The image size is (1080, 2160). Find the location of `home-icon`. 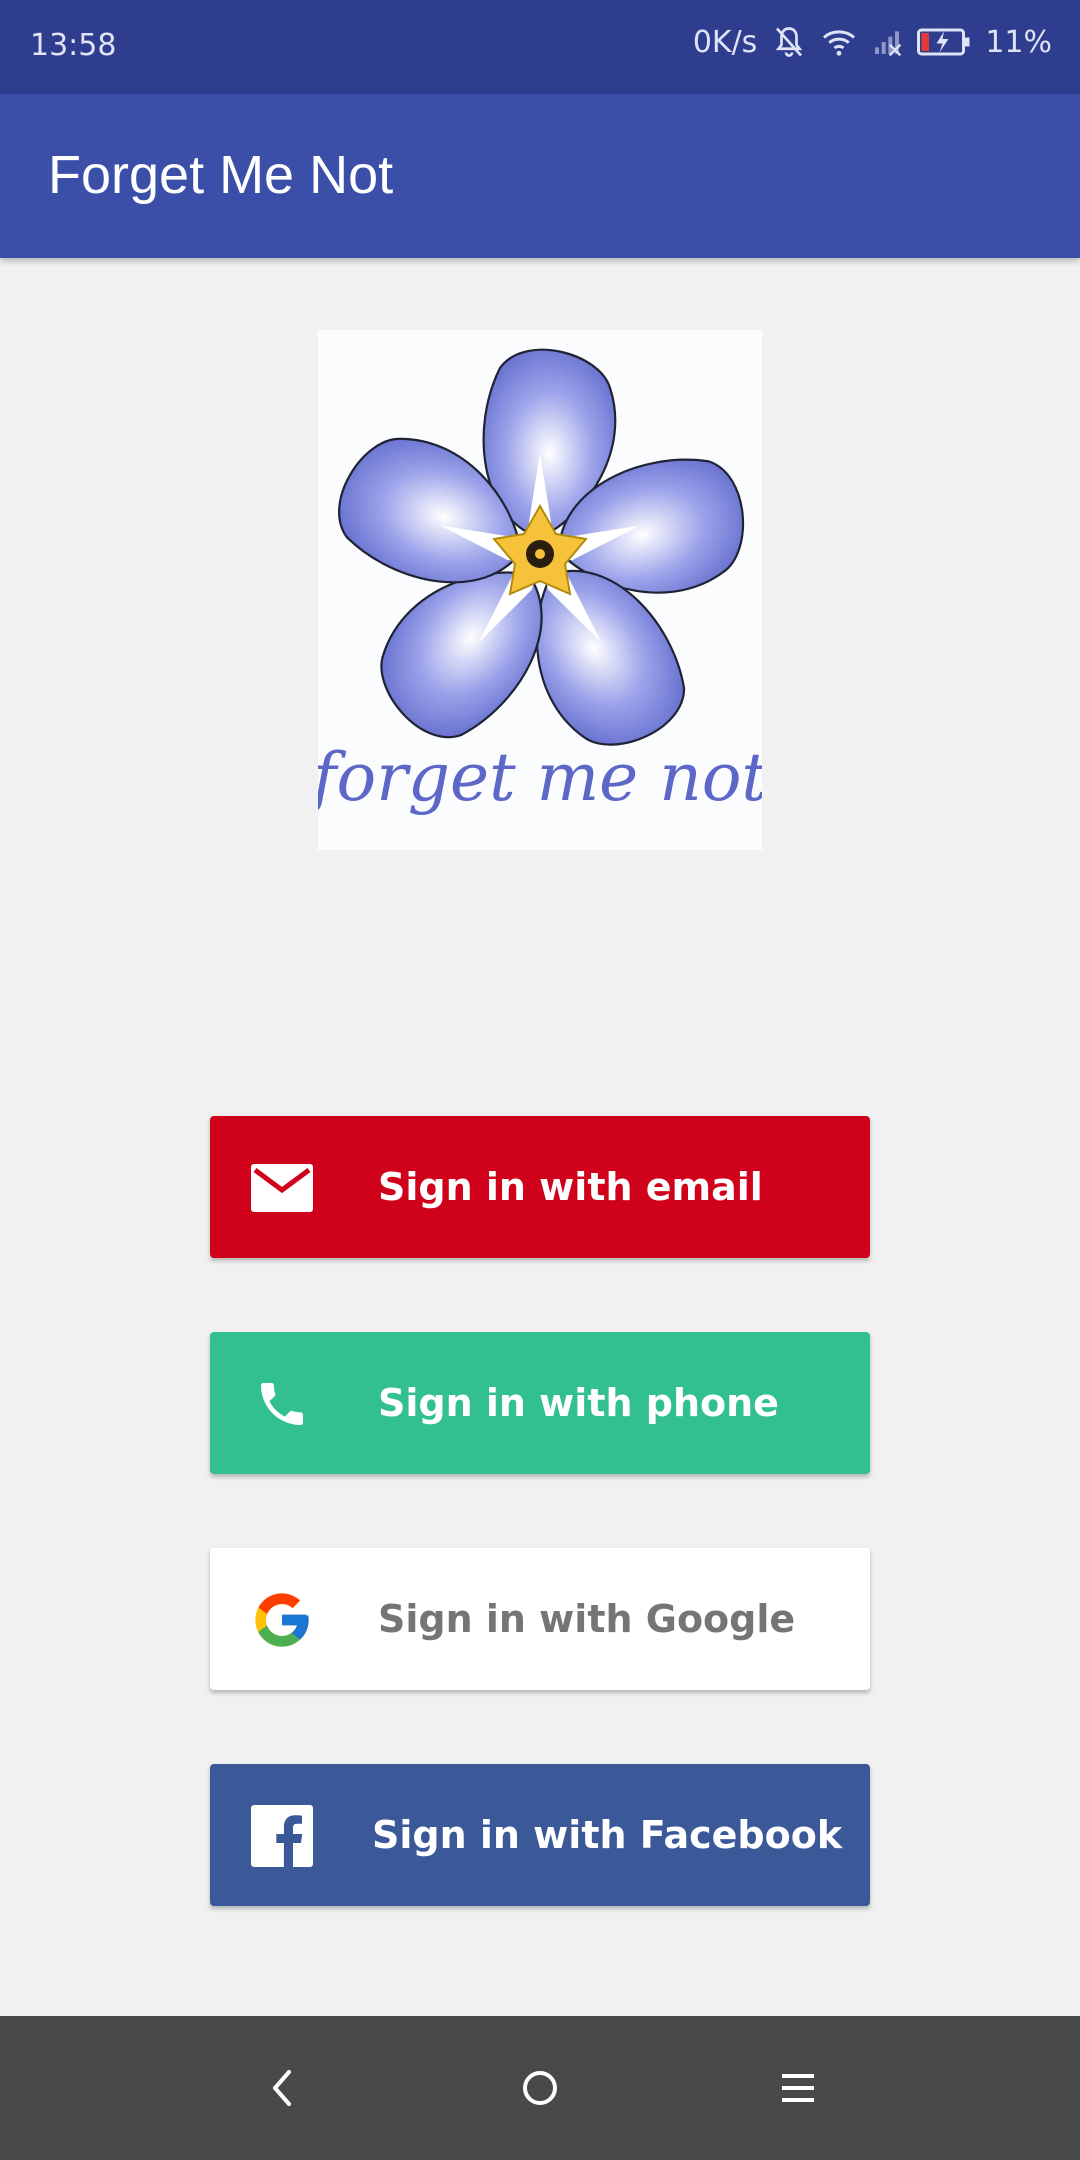

home-icon is located at coordinates (540, 2088).